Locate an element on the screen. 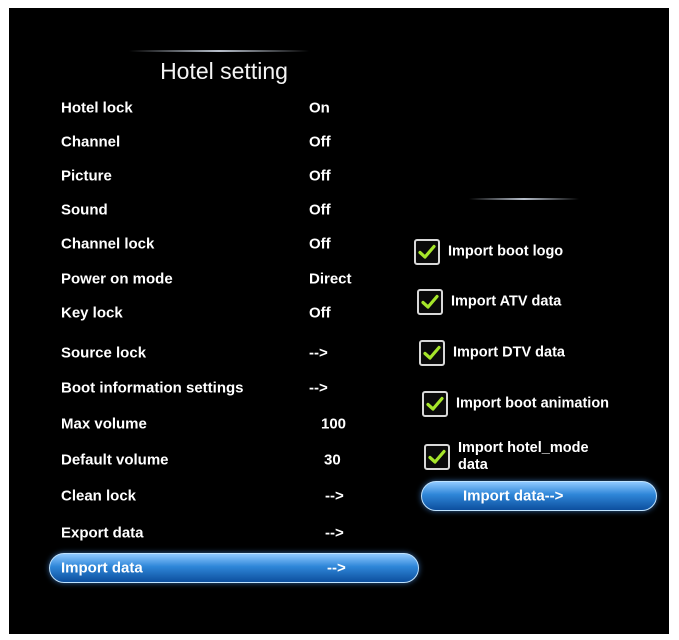  import-boot-animation-option: Import boot animation is located at coordinates (542, 404).